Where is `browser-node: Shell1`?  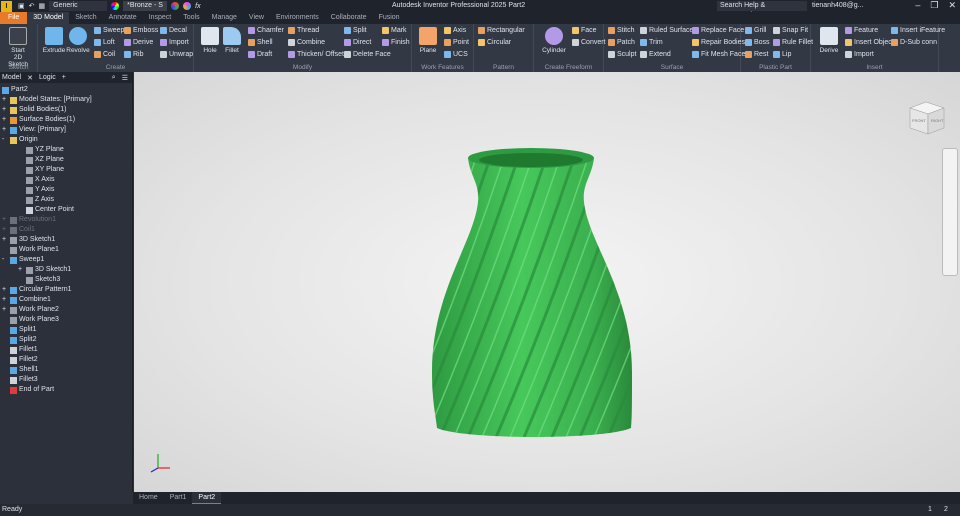 browser-node: Shell1 is located at coordinates (66, 370).